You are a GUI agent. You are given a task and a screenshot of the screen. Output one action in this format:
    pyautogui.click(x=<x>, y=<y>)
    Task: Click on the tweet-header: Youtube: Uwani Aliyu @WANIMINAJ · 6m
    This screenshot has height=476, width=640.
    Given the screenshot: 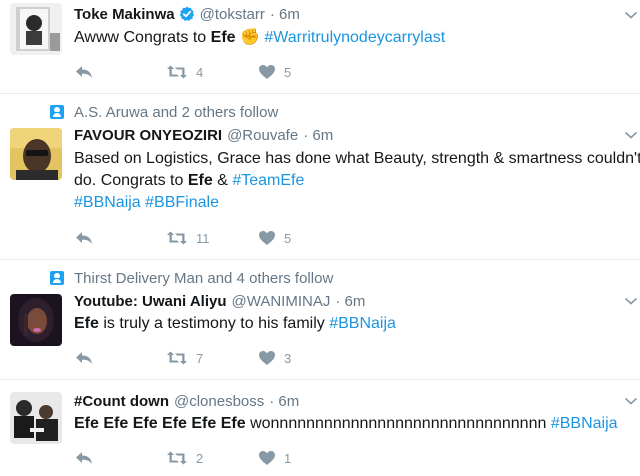 What is the action you would take?
    pyautogui.click(x=219, y=301)
    